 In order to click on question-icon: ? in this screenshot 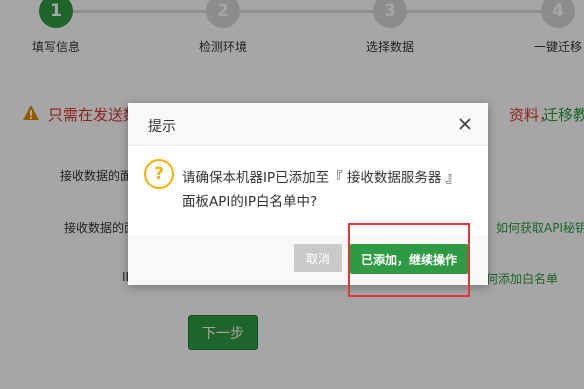, I will do `click(159, 174)`.